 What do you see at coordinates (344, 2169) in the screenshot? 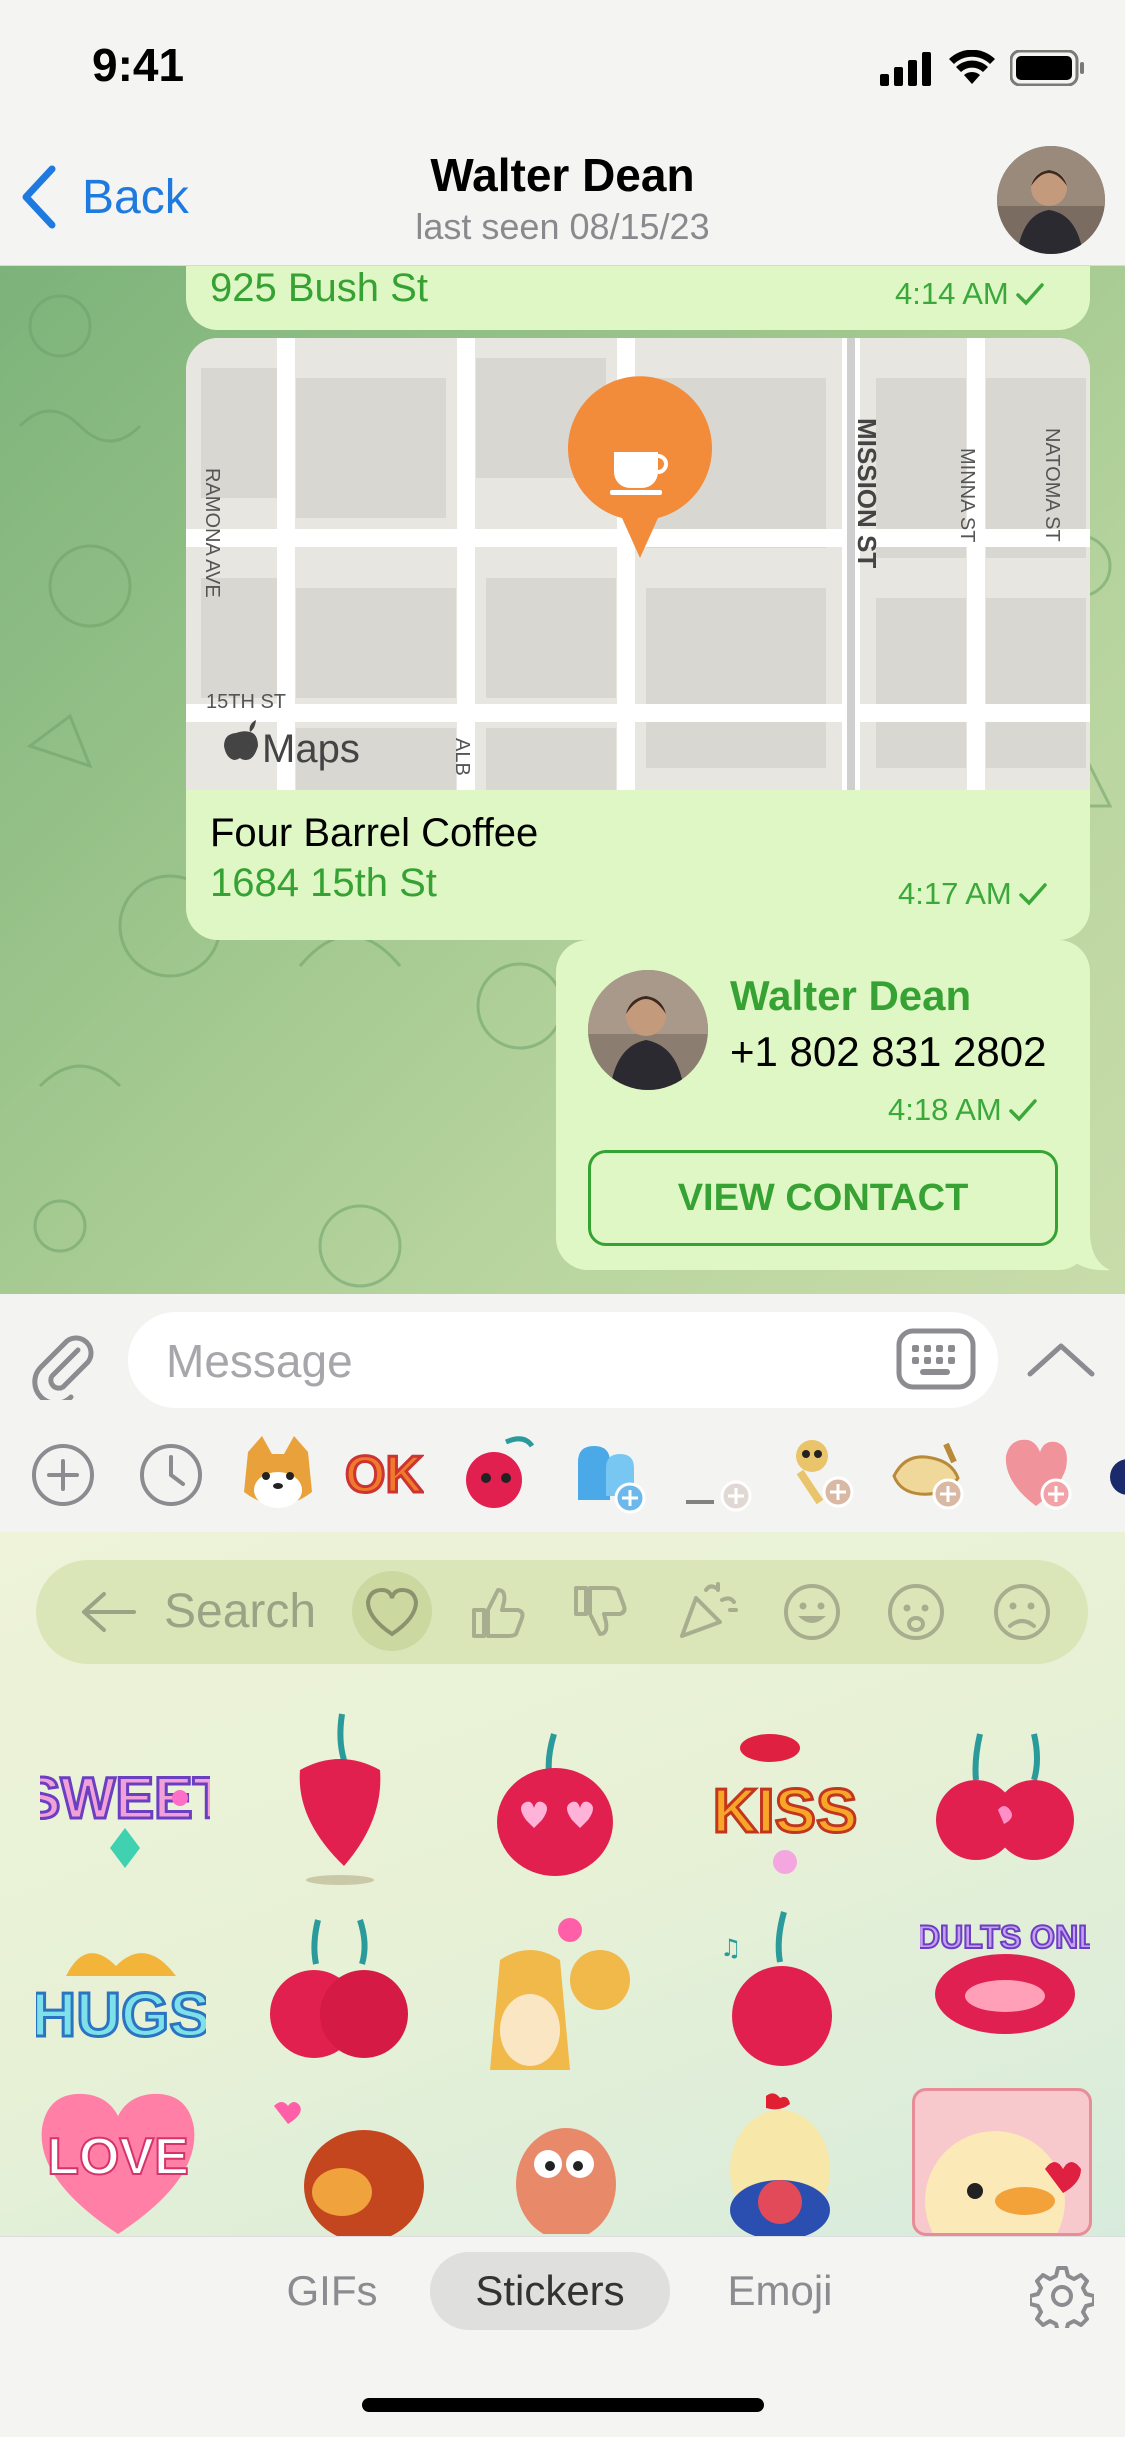
I see `dog-sticker` at bounding box center [344, 2169].